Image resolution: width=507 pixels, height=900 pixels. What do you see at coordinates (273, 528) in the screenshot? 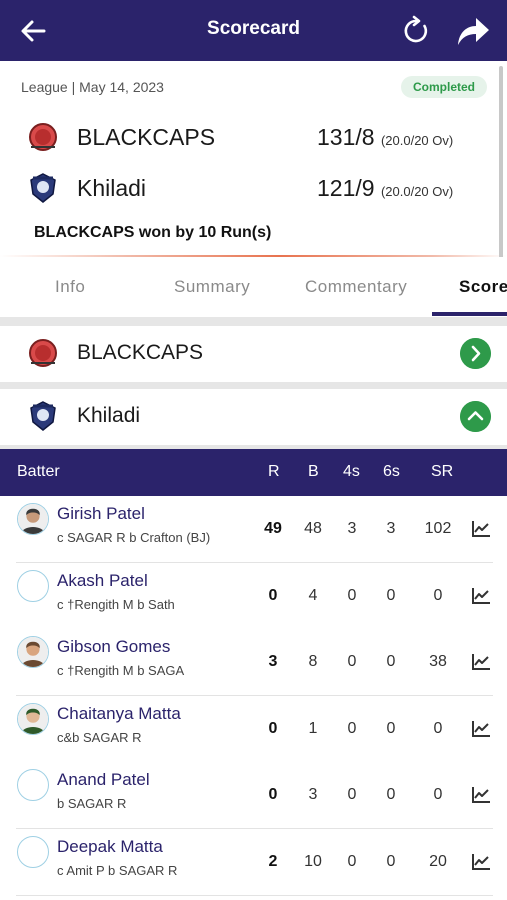
I see `runs-cell: 49` at bounding box center [273, 528].